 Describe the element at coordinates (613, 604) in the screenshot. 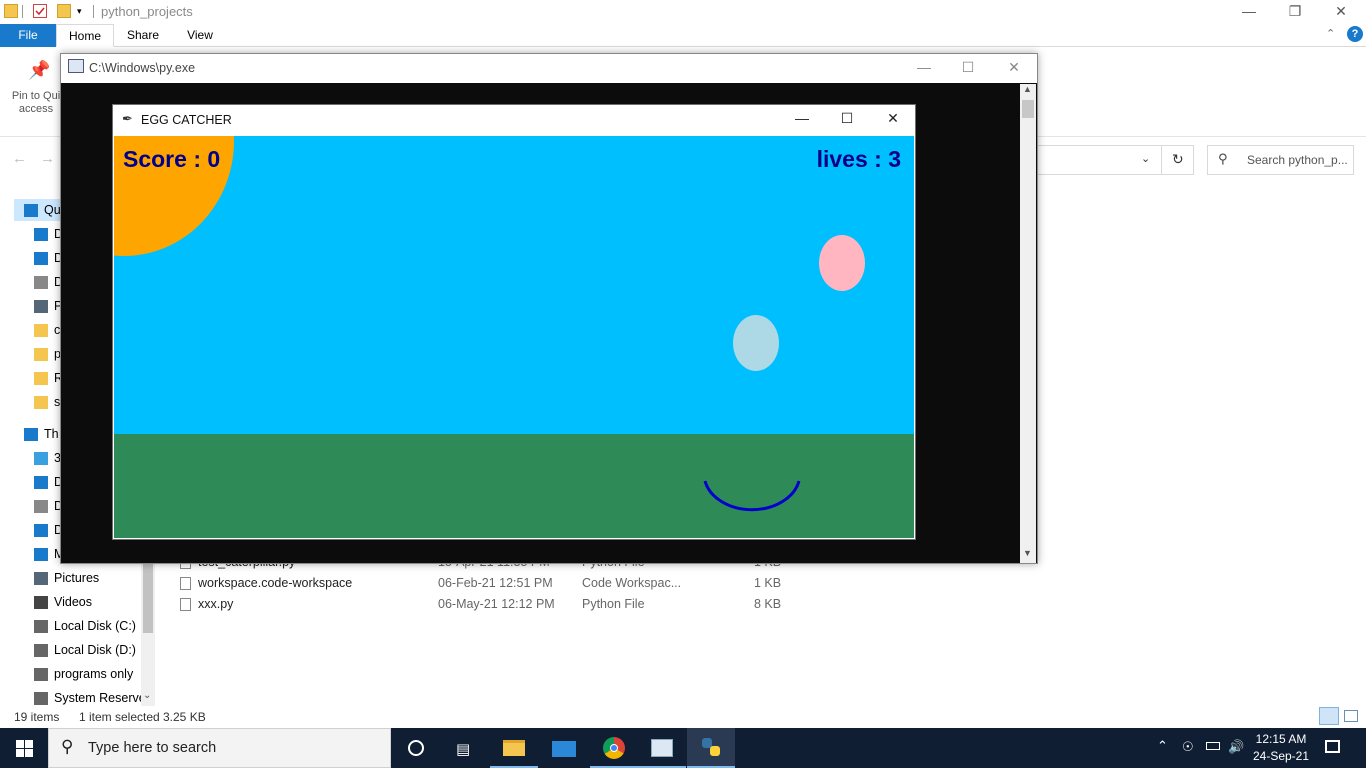

I see `file-type: Python File` at that location.